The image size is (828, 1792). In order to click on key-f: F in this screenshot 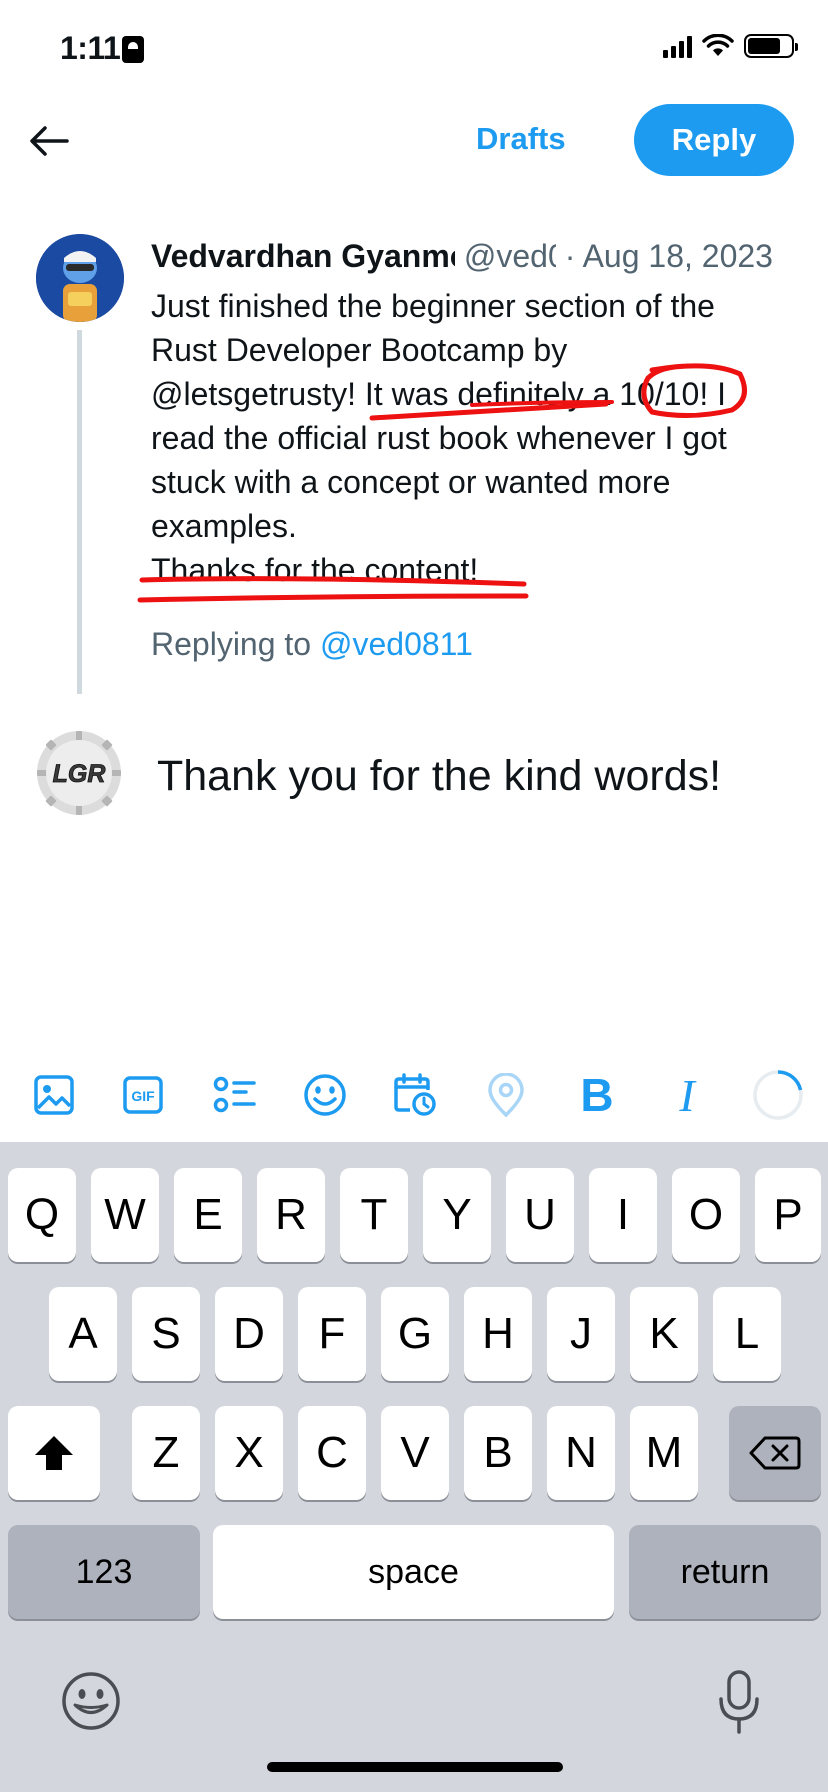, I will do `click(332, 1334)`.